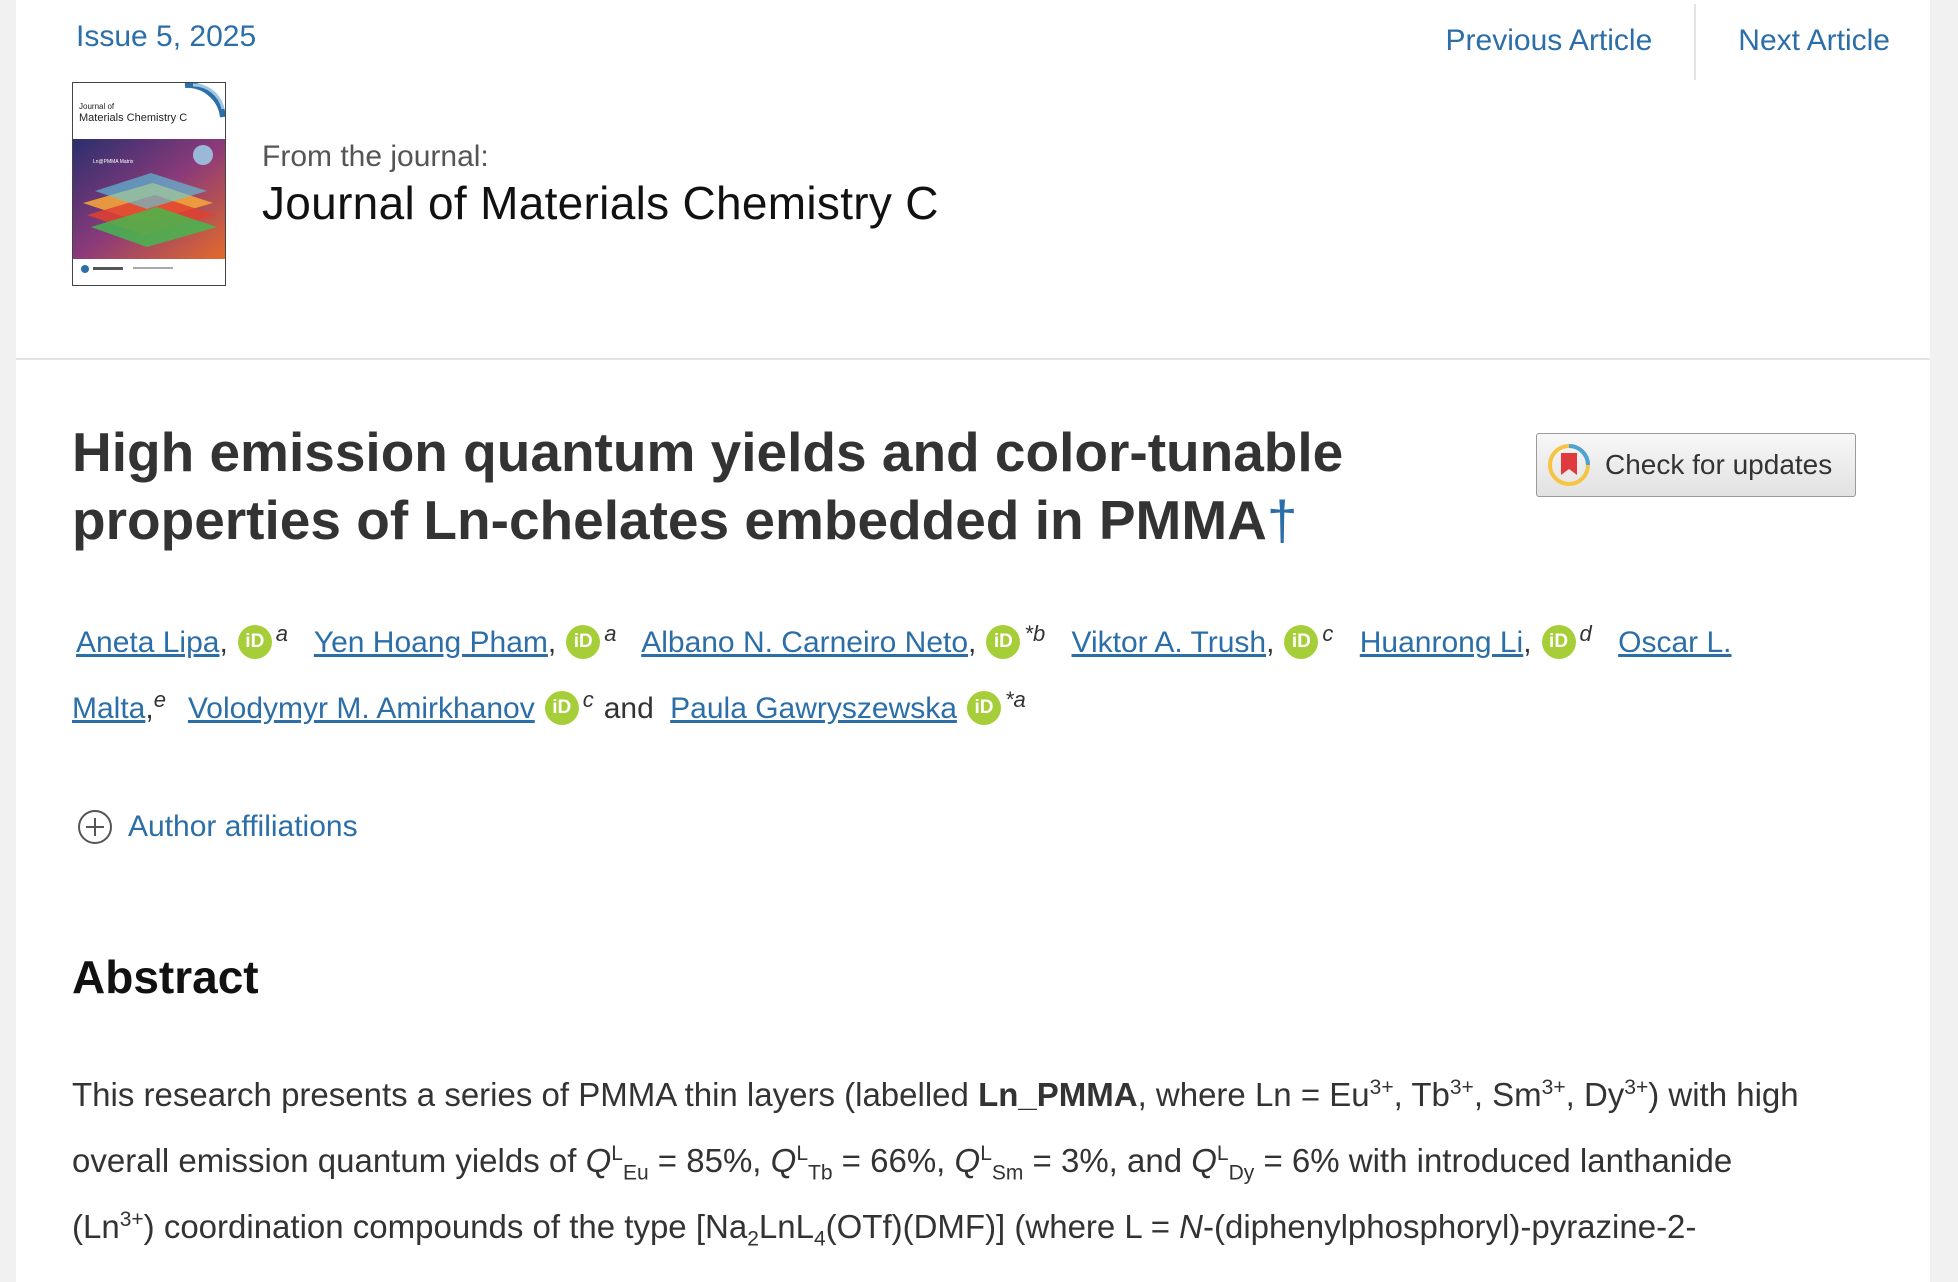  What do you see at coordinates (753, 1239) in the screenshot?
I see `subscript: 2` at bounding box center [753, 1239].